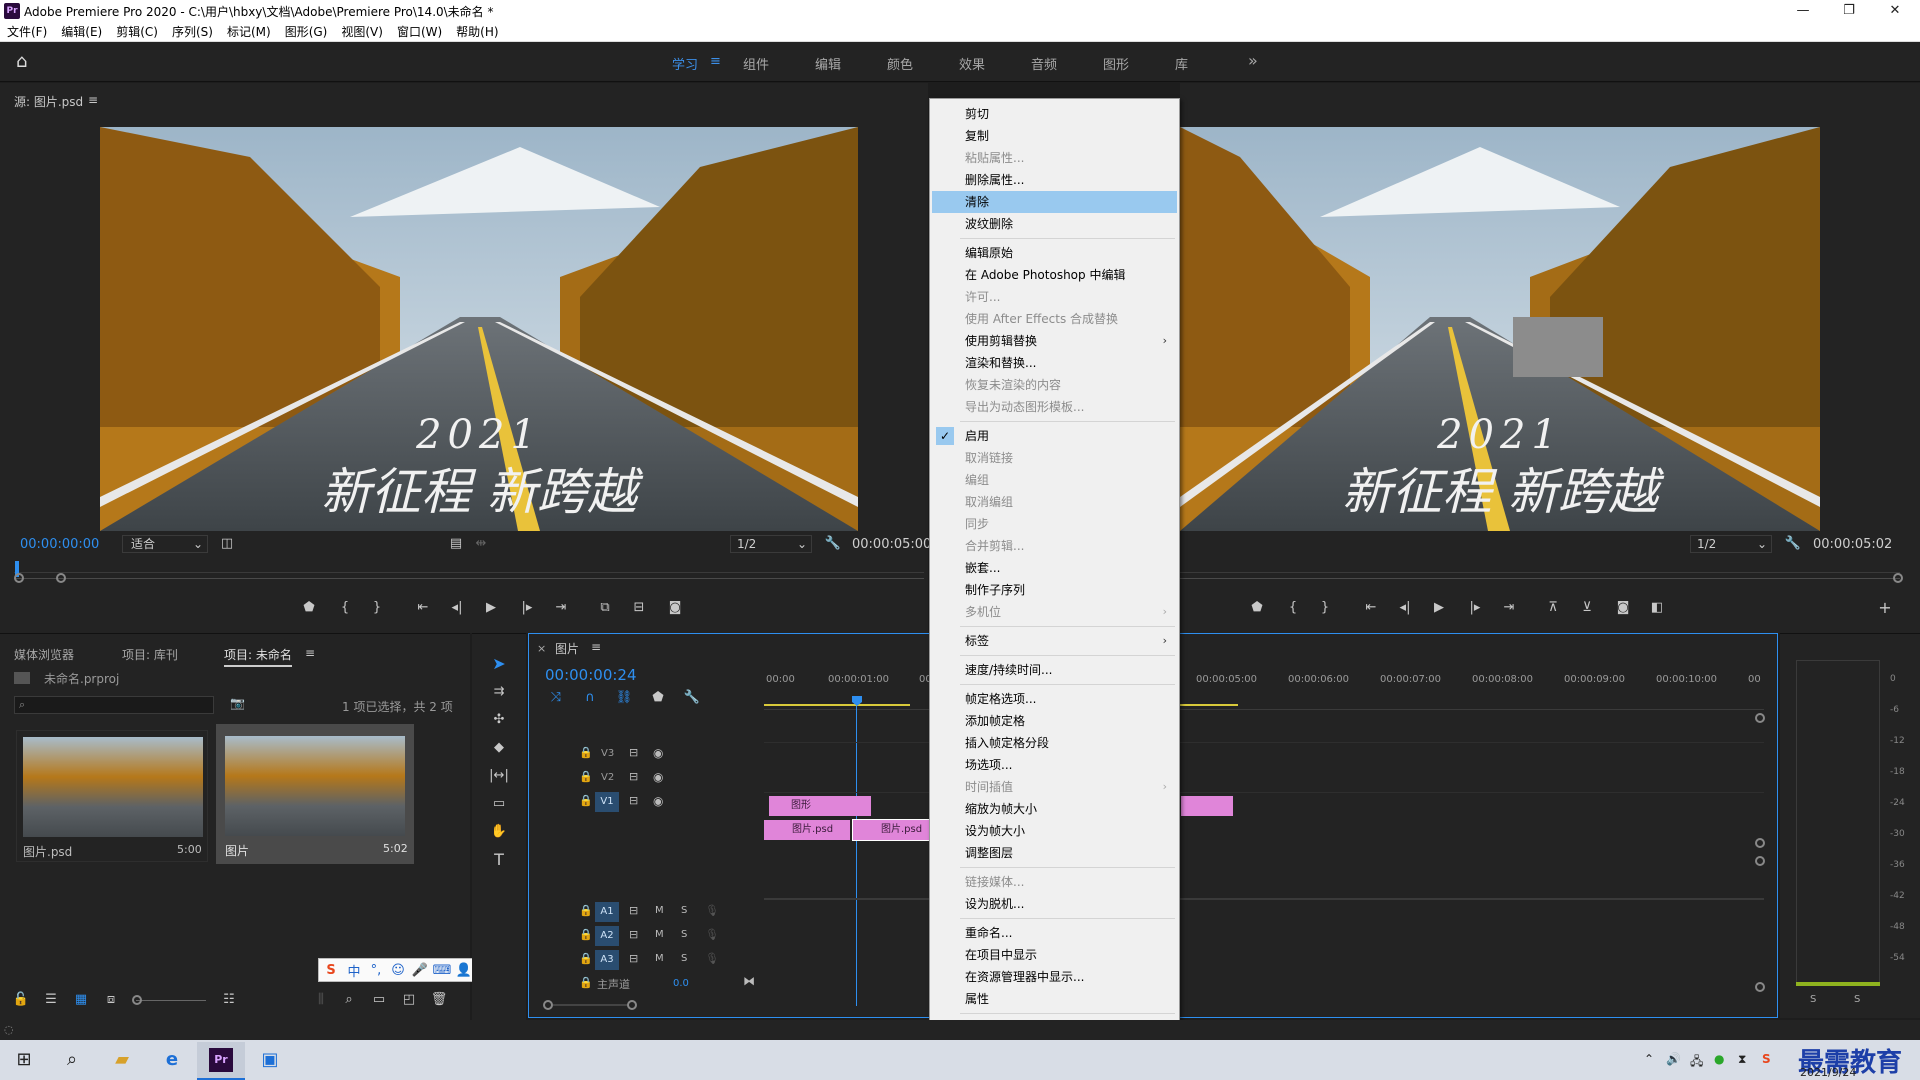 The image size is (1920, 1080). I want to click on ime-punctuation-icon: °,, so click(376, 970).